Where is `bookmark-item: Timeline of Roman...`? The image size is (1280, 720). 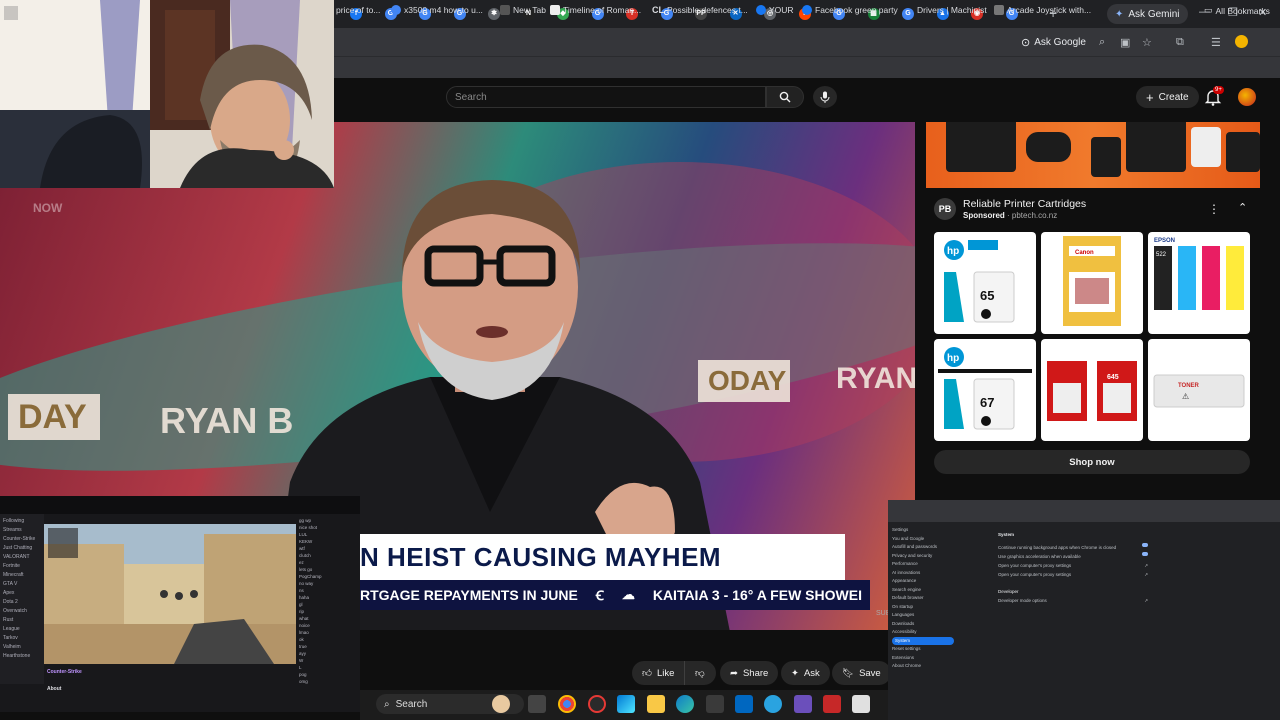 bookmark-item: Timeline of Roman... is located at coordinates (595, 10).